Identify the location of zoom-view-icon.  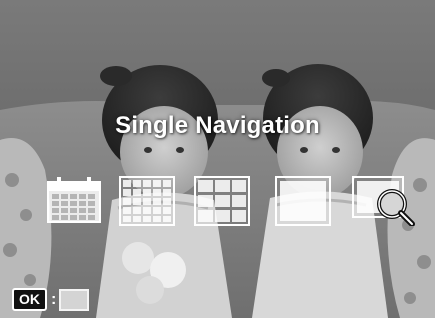
(384, 201).